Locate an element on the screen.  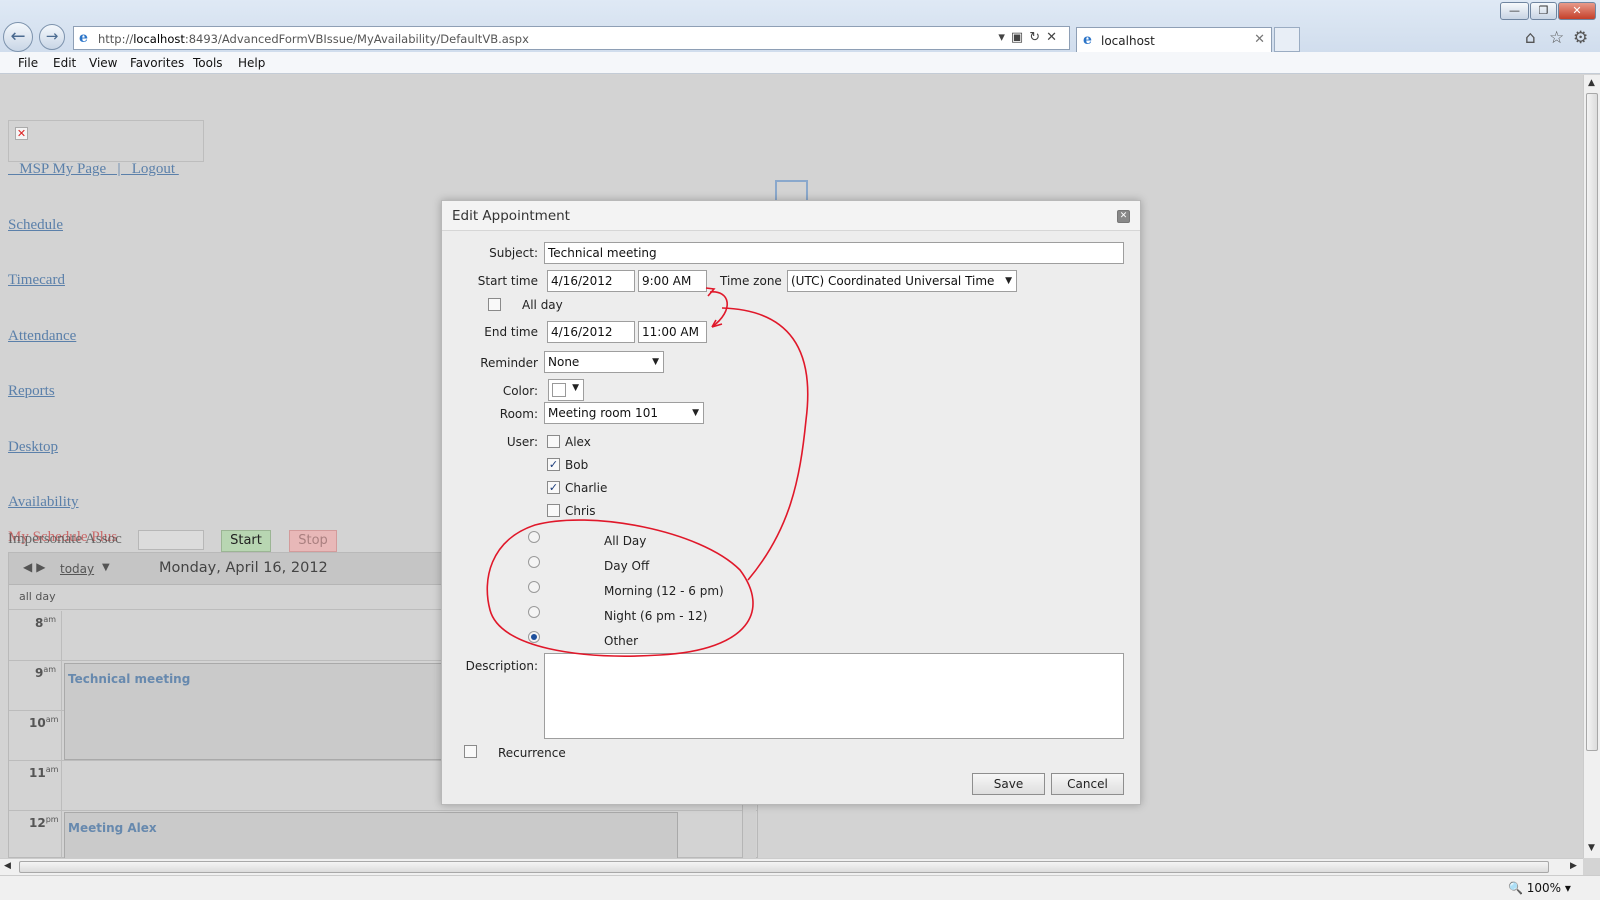
dialog-titlebar: Edit Appointment ✕ is located at coordinates (791, 216).